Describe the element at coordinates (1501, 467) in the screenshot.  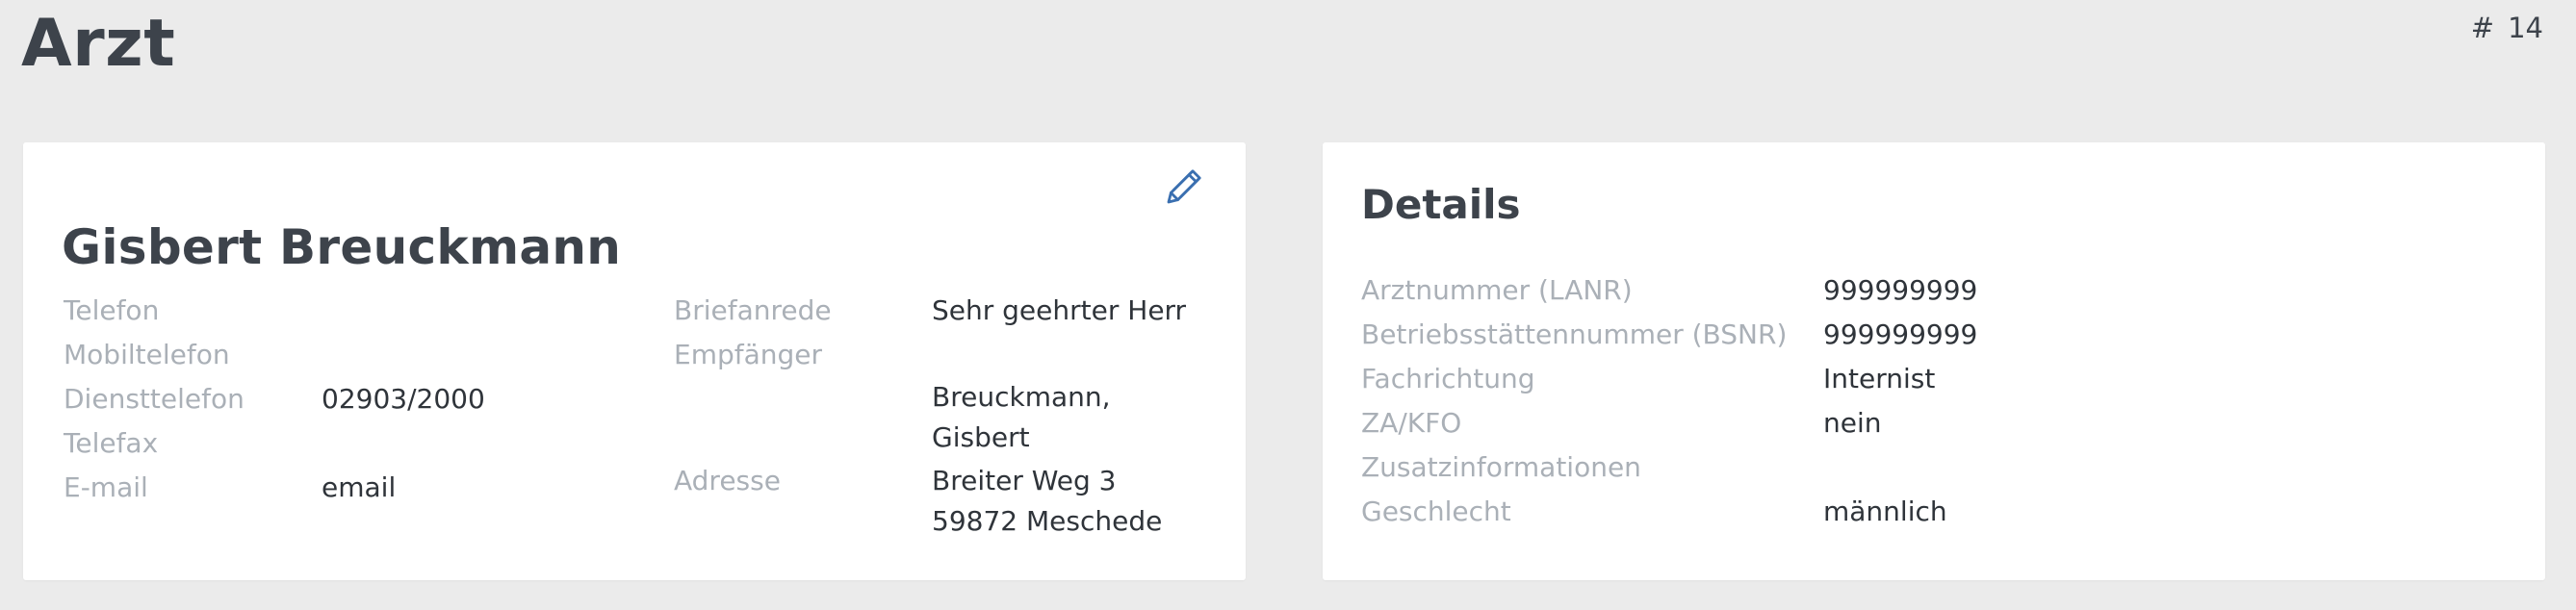
I see `field-label-zusatzinformationen: Zusatzinformationen` at that location.